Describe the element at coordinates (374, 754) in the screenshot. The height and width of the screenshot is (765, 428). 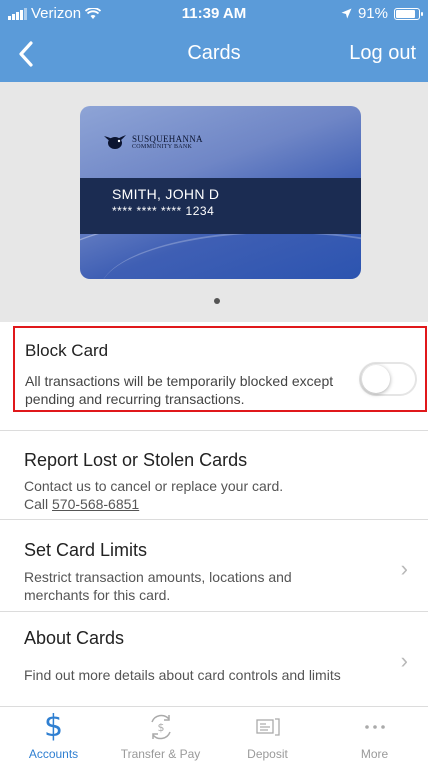
I see `tab-label: More` at that location.